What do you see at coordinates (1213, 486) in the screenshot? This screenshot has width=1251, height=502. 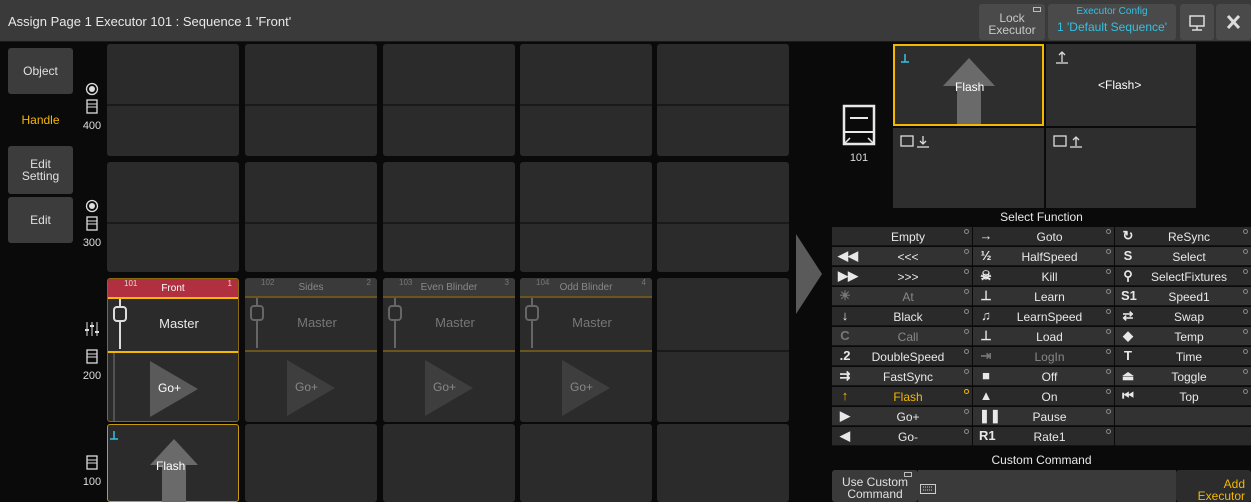 I see `add-executor-button: Add Executor` at bounding box center [1213, 486].